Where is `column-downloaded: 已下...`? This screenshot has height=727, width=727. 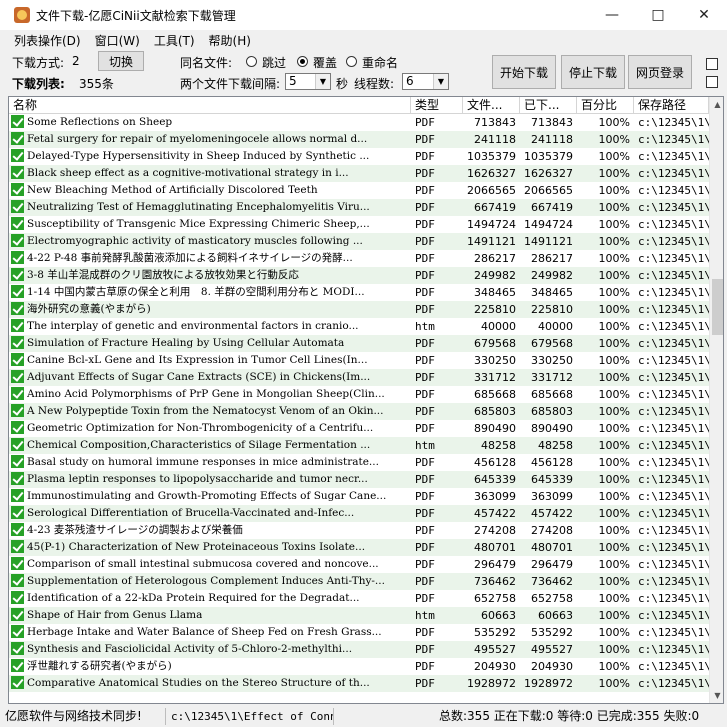 column-downloaded: 已下... is located at coordinates (548, 105).